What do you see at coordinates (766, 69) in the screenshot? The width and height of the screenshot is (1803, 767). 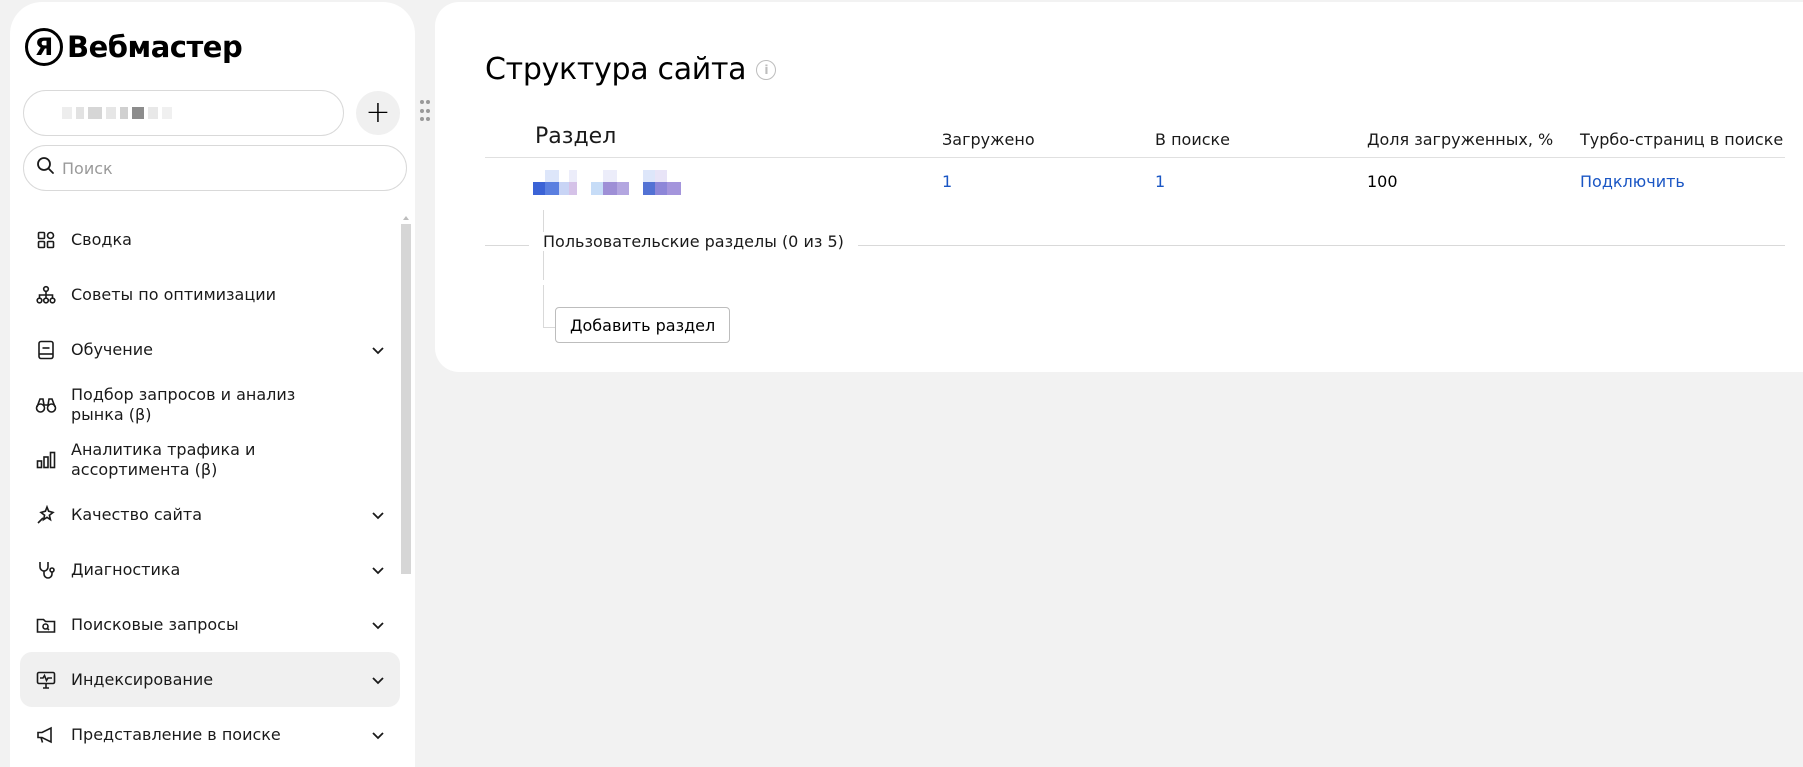 I see `info-icon: i` at bounding box center [766, 69].